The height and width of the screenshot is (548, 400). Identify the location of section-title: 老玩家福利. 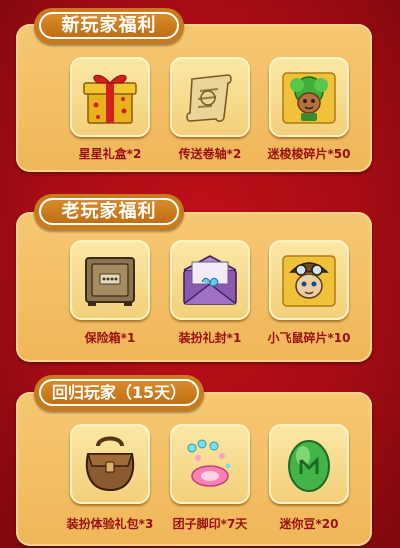
(109, 211).